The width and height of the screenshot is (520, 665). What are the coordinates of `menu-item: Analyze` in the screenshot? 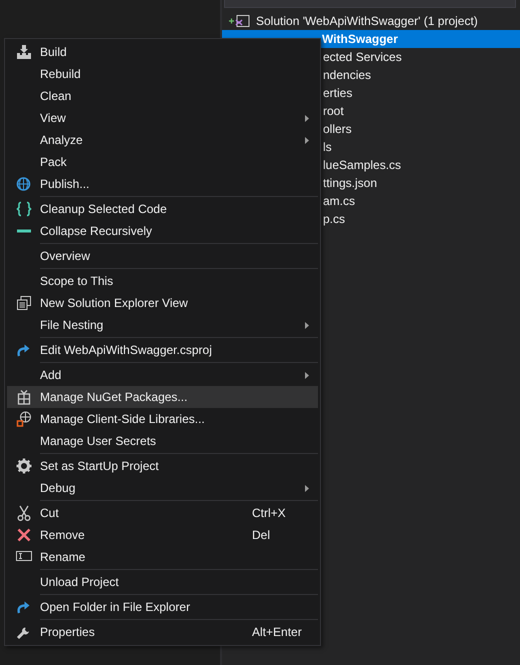 It's located at (162, 140).